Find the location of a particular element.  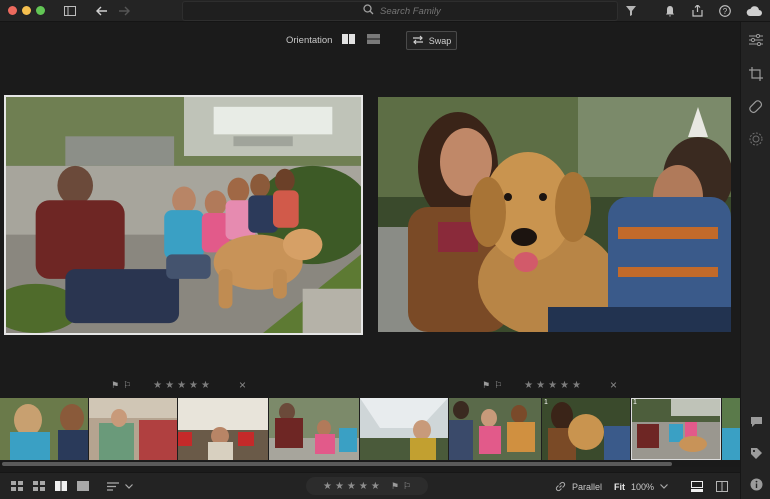

filmstrip: 1 1 is located at coordinates (370, 429).